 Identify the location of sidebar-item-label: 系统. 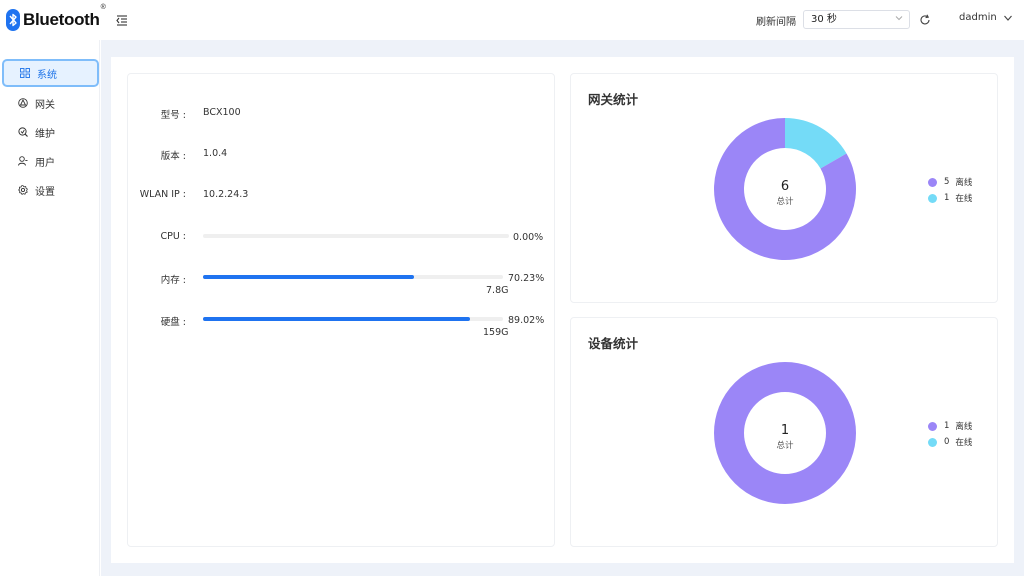
(47, 75).